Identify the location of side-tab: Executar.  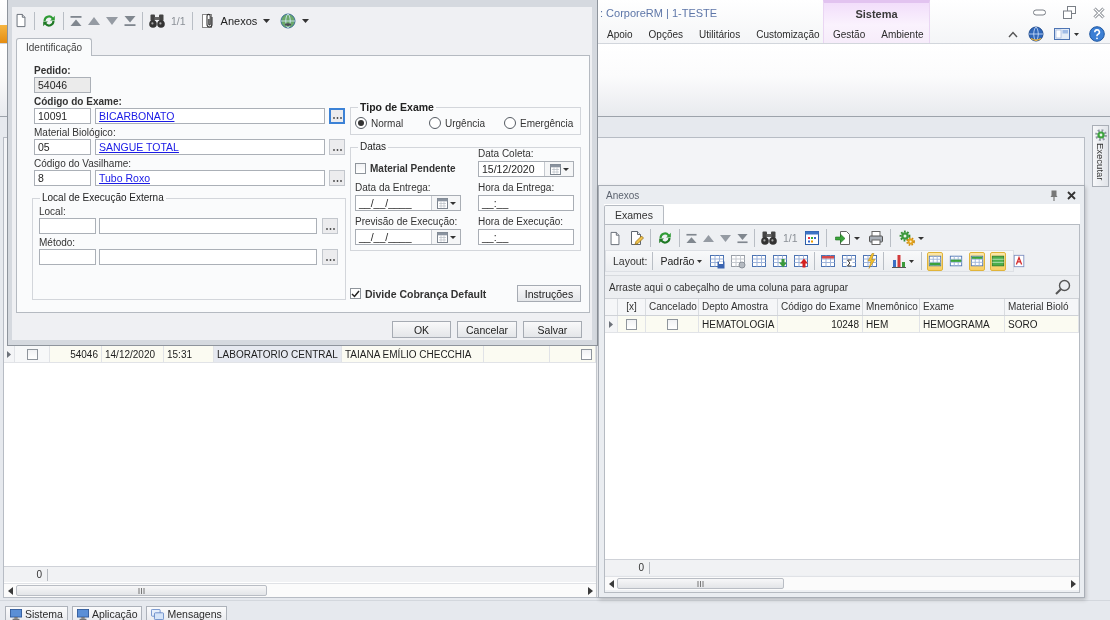
(1100, 156).